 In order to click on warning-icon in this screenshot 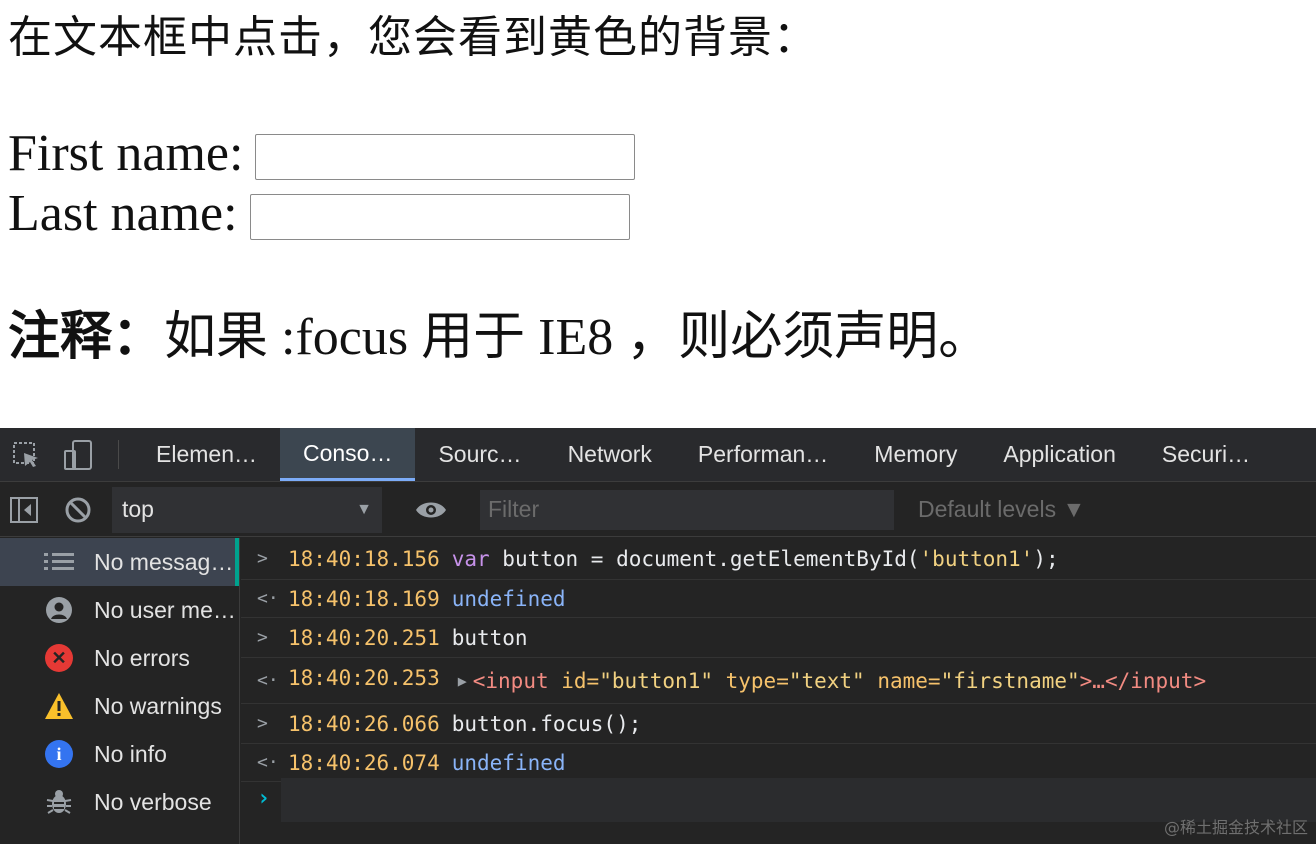, I will do `click(59, 706)`.